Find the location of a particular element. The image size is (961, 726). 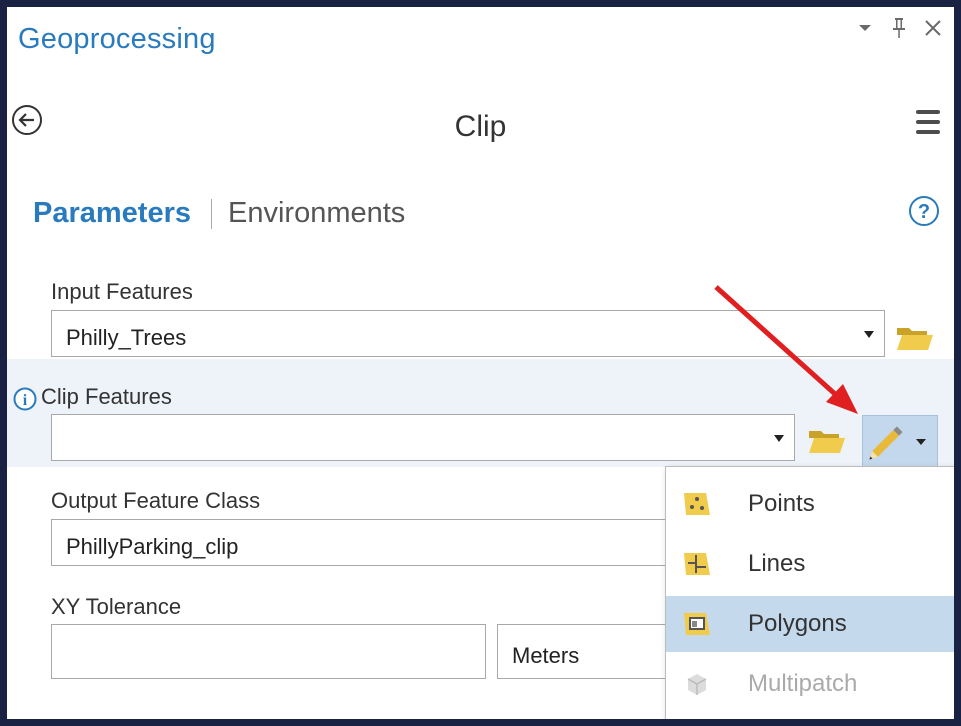

hamburger-menu-icon is located at coordinates (928, 122).